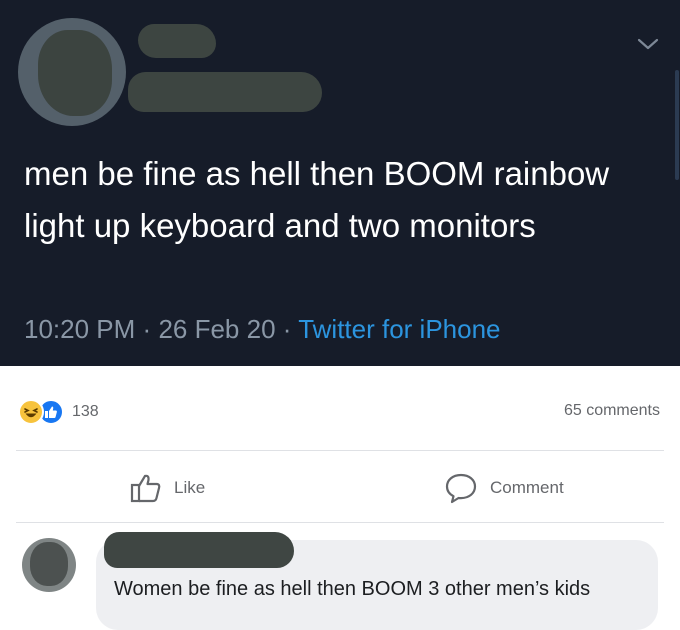  What do you see at coordinates (80, 329) in the screenshot?
I see `tweet-time: 10:20 PM` at bounding box center [80, 329].